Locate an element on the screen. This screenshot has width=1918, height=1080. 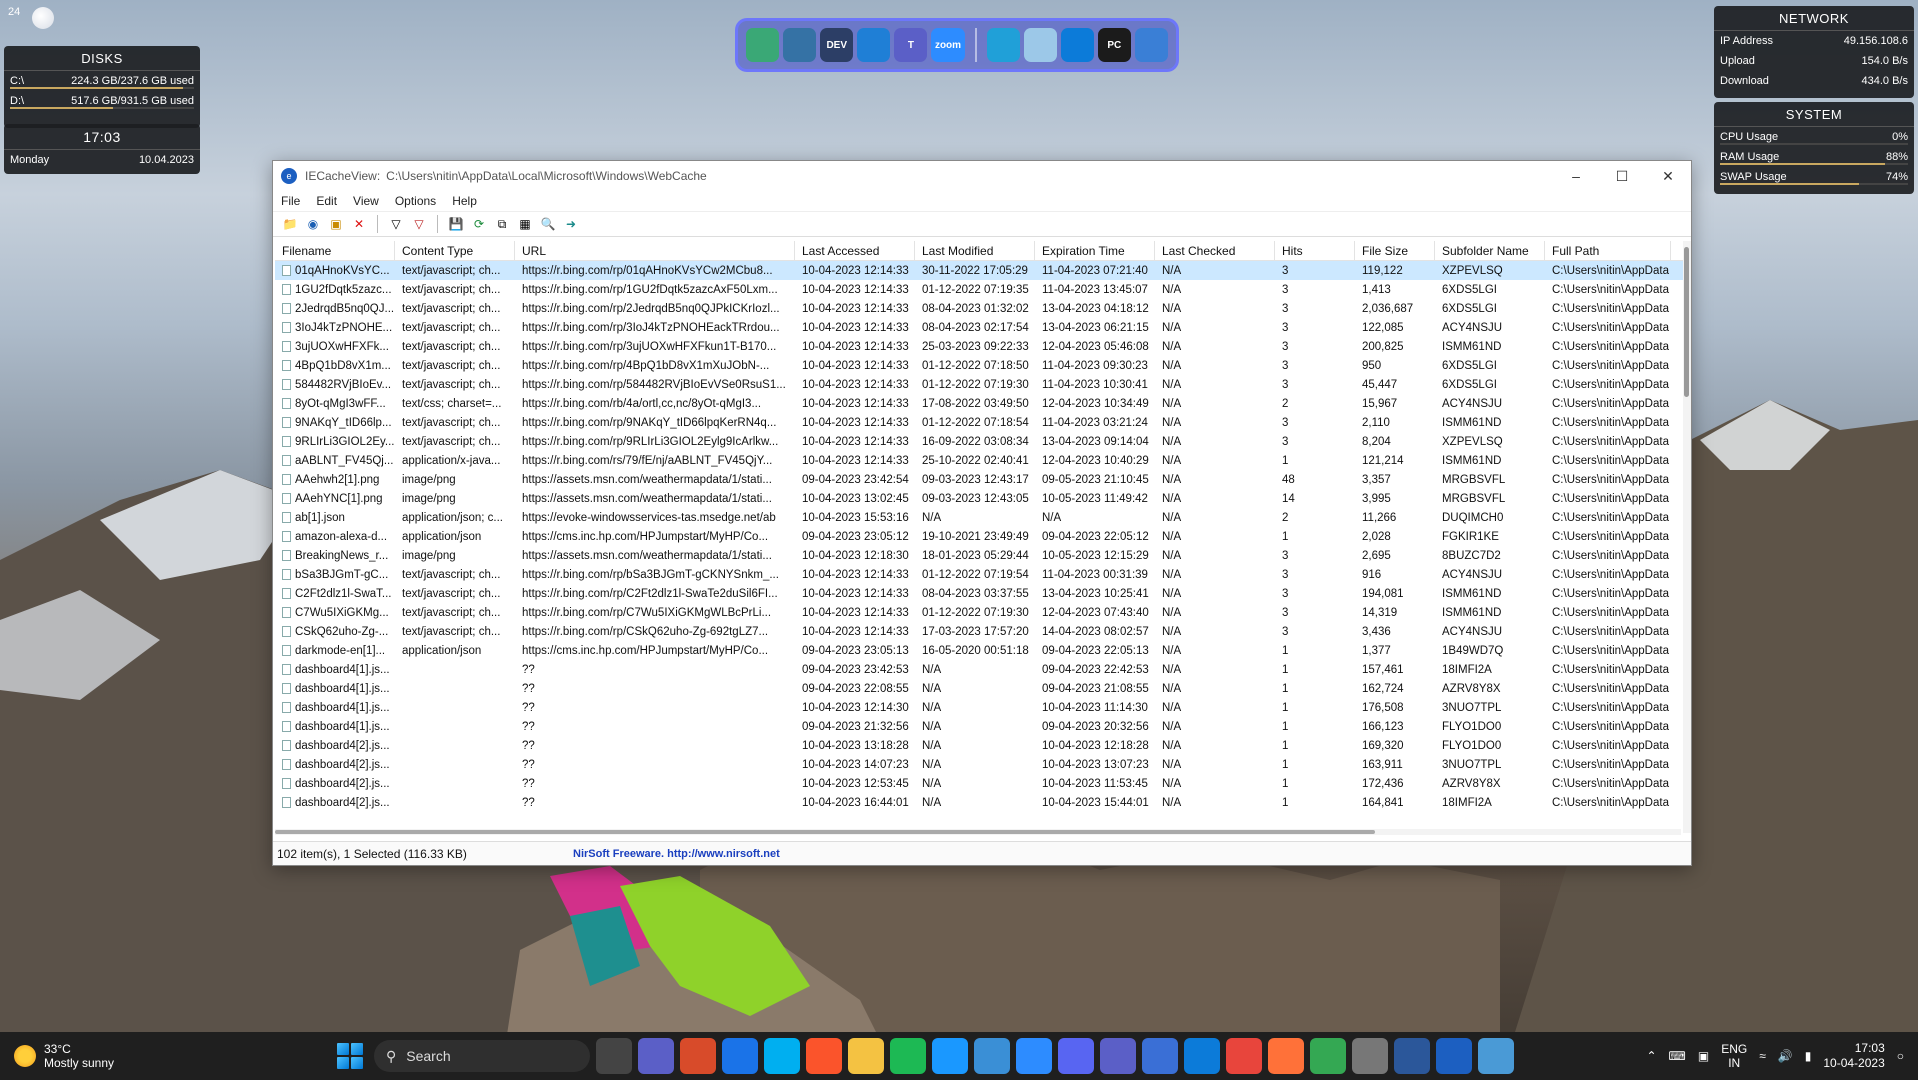
properties-icon: ▦ is located at coordinates (525, 224).